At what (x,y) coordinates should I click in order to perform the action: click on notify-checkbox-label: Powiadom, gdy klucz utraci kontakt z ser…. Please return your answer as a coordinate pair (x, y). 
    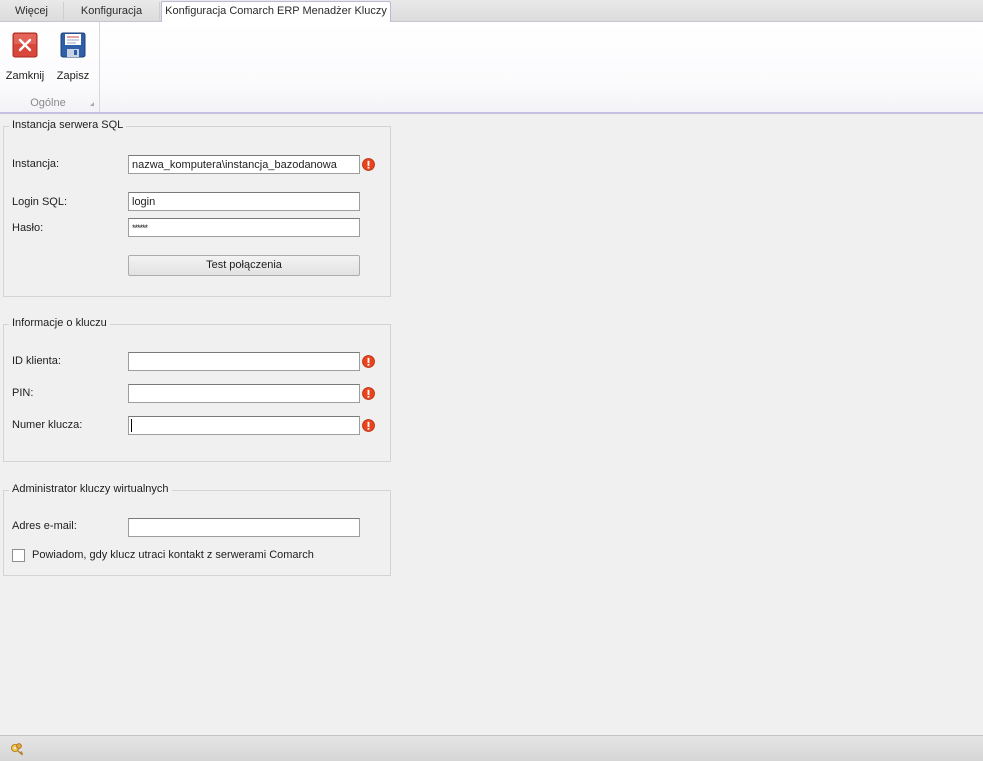
    Looking at the image, I should click on (173, 555).